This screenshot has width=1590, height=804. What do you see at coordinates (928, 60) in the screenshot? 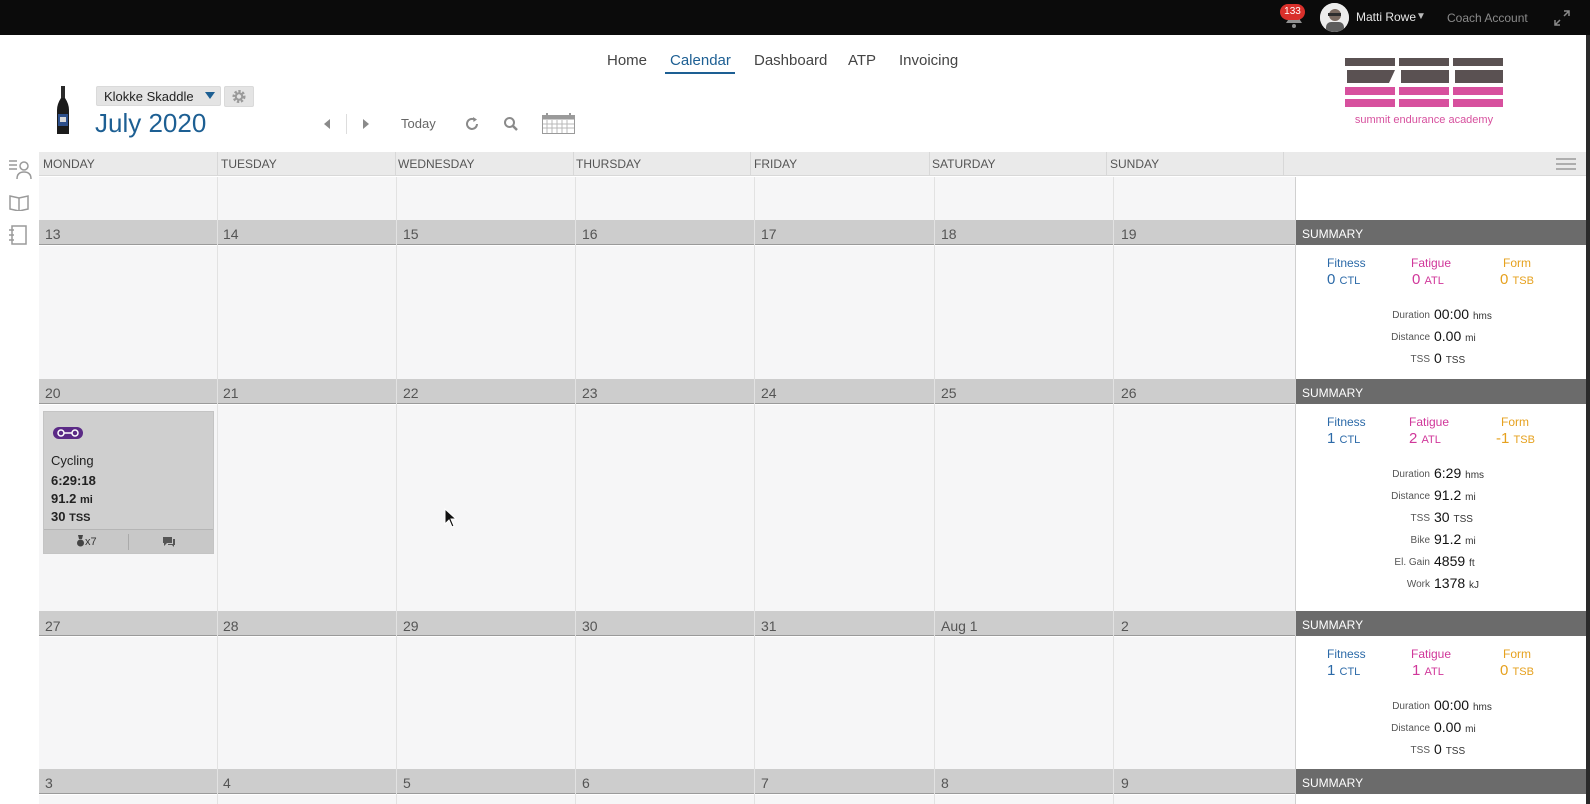
I see `nav-invoicing: Invoicing` at bounding box center [928, 60].